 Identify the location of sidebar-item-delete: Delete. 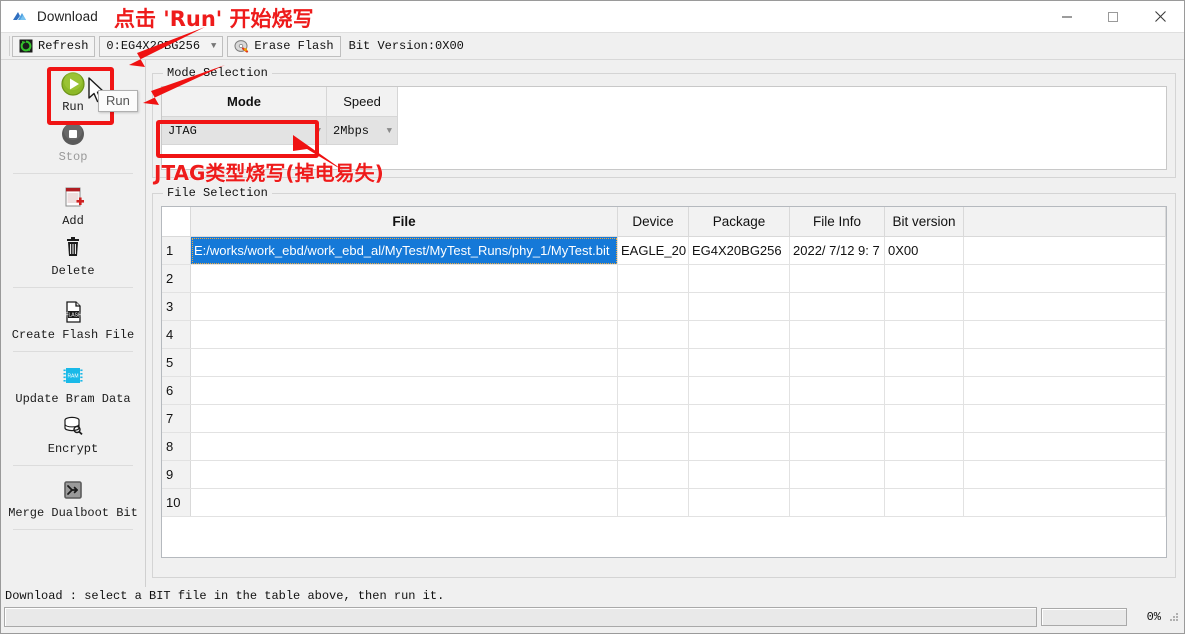
(73, 255).